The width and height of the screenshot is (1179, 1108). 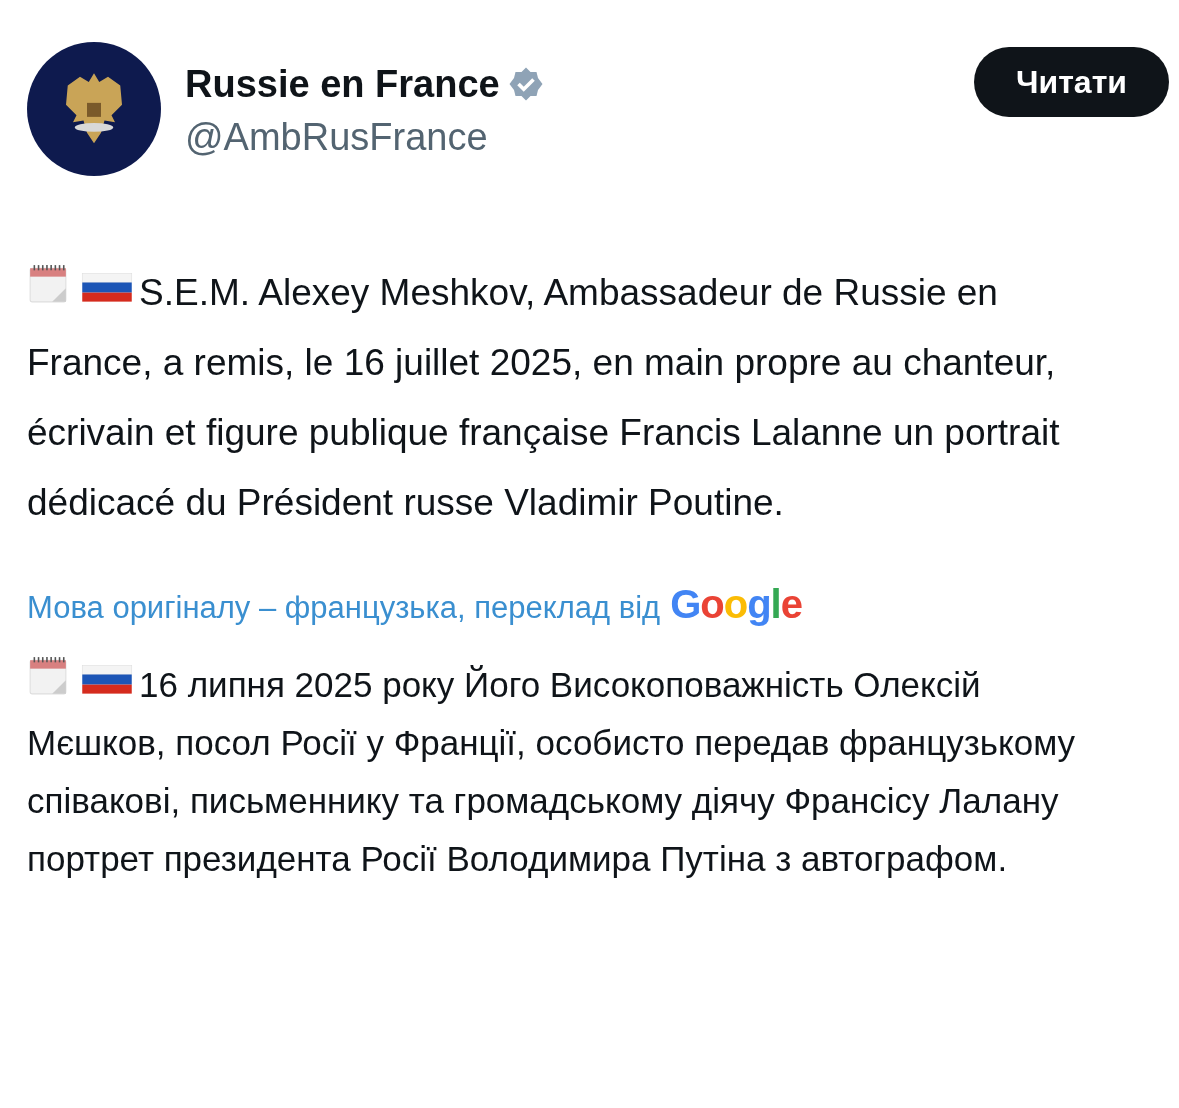 What do you see at coordinates (337, 137) in the screenshot?
I see `account-handle: @AmbRusFrance` at bounding box center [337, 137].